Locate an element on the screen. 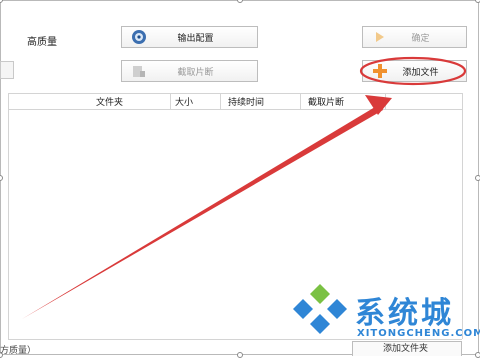 This screenshot has height=358, width=480. bottom-quality-text: 方质量） is located at coordinates (18, 351).